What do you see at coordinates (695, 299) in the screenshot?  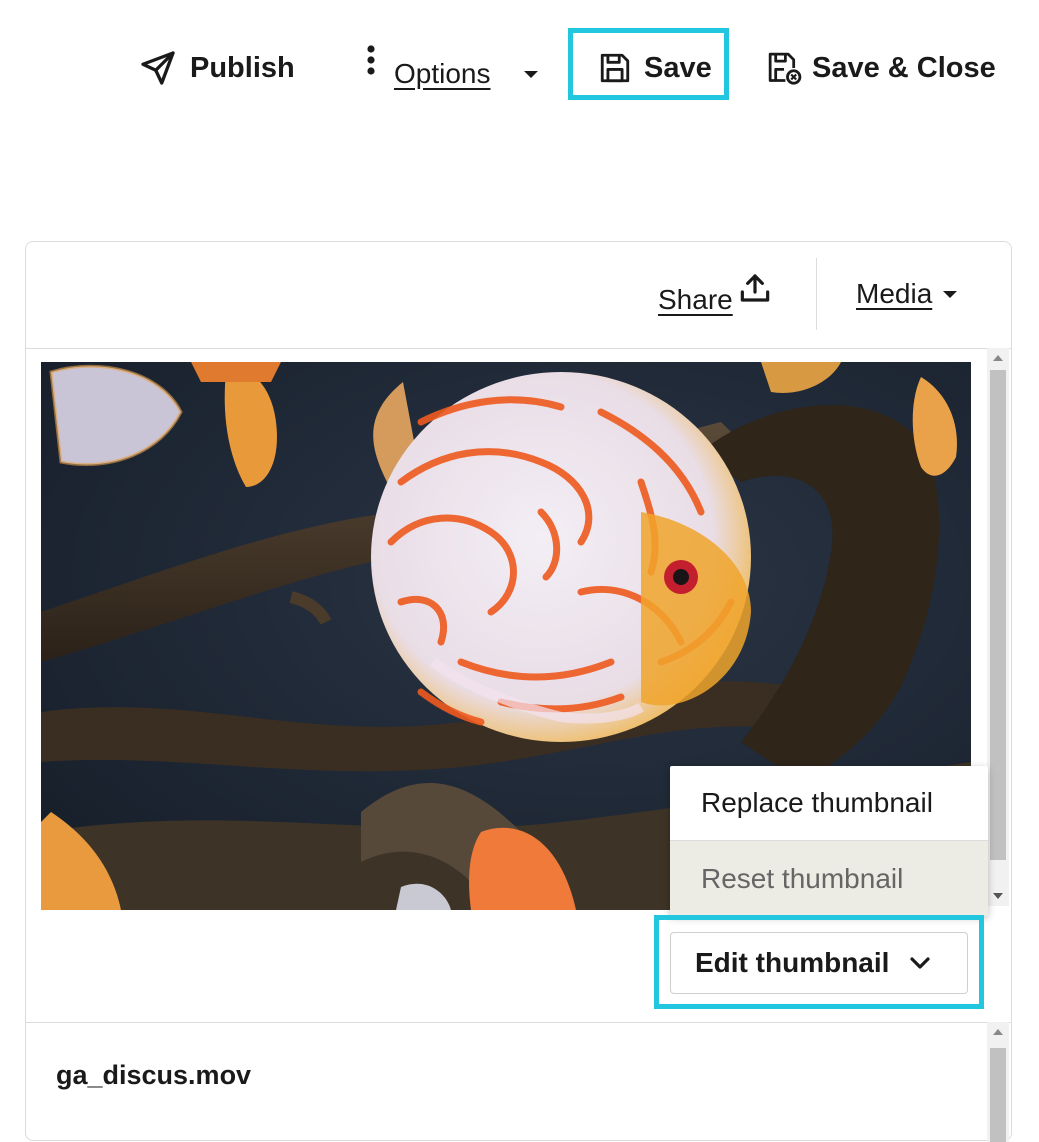 I see `share-label: Share` at bounding box center [695, 299].